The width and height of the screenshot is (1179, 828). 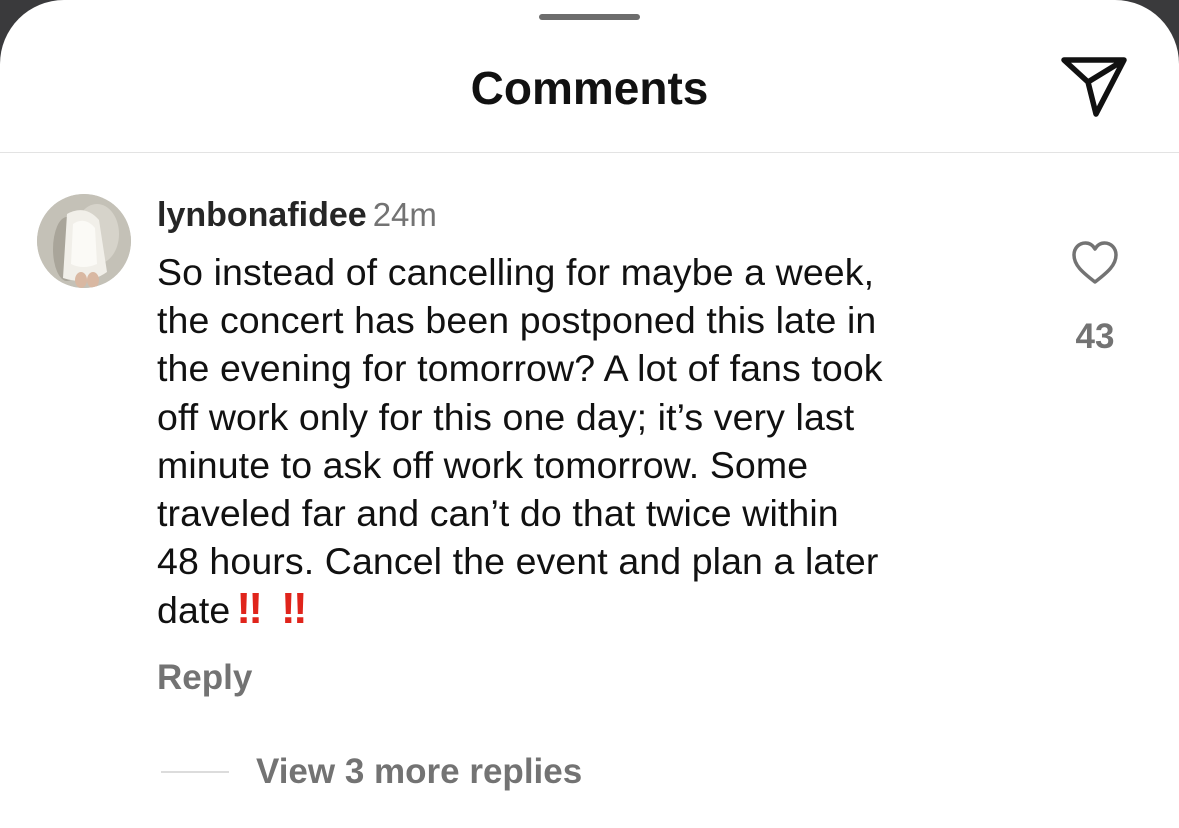 What do you see at coordinates (589, 152) in the screenshot?
I see `header-divider` at bounding box center [589, 152].